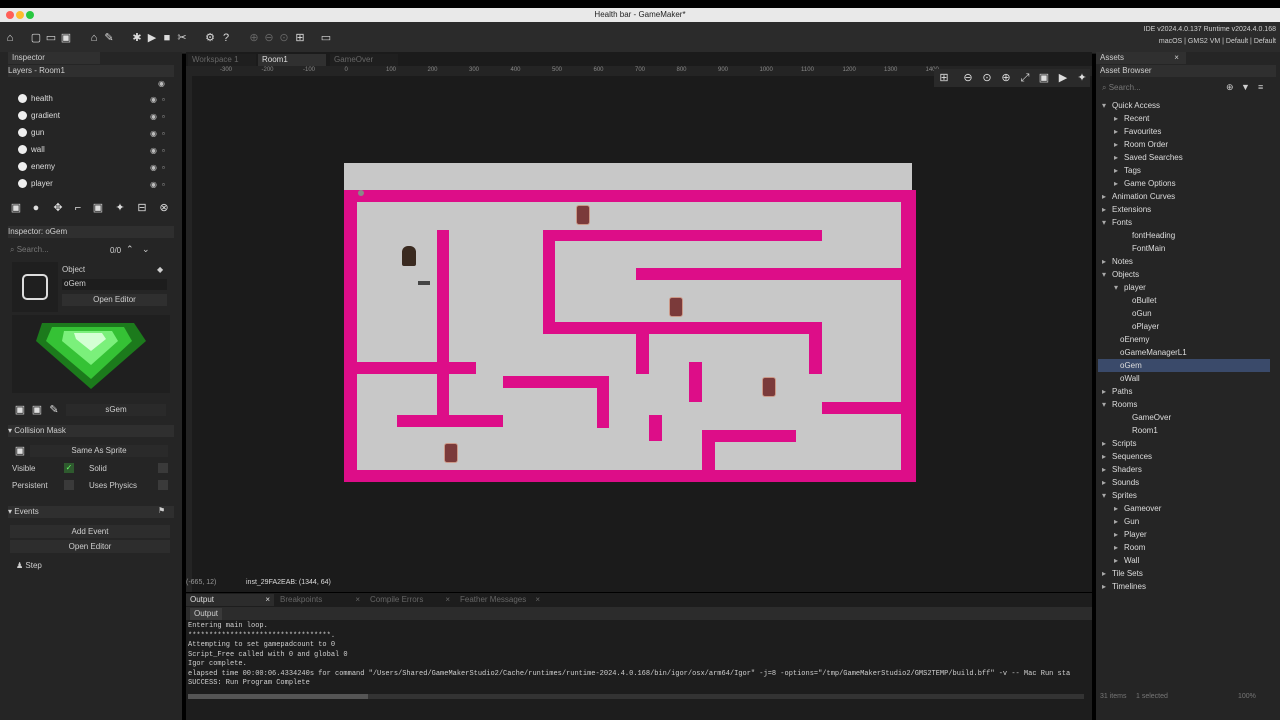  Describe the element at coordinates (93, 167) in the screenshot. I see `layer-item: enemy` at that location.